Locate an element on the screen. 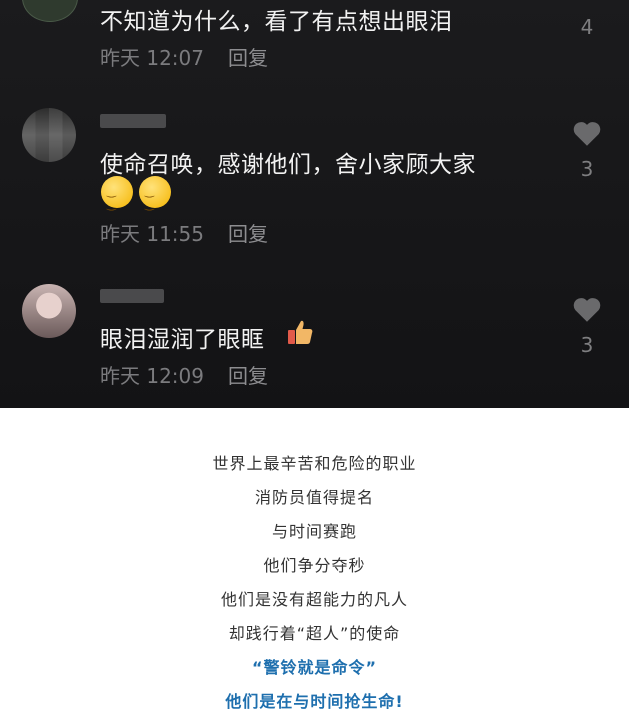 This screenshot has height=712, width=629. article-line: 他们是没有超能力的凡人 is located at coordinates (314, 599).